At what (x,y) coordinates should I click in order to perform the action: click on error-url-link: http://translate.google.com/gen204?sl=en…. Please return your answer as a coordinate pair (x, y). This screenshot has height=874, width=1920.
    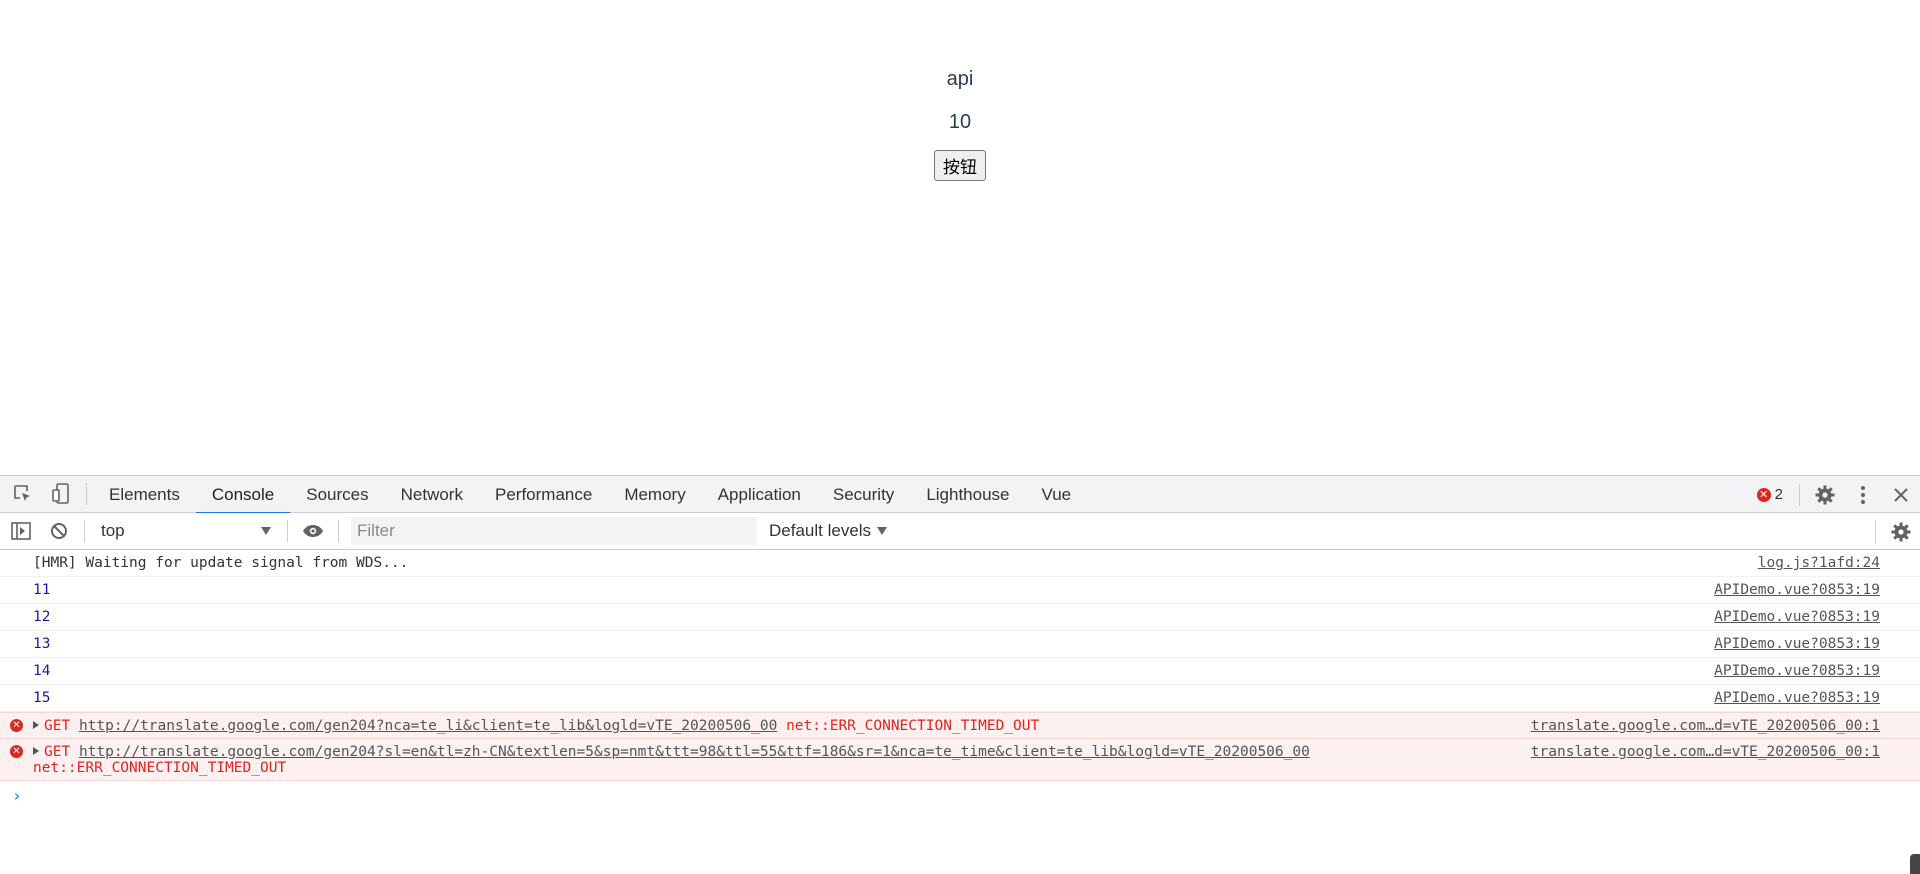
    Looking at the image, I should click on (694, 752).